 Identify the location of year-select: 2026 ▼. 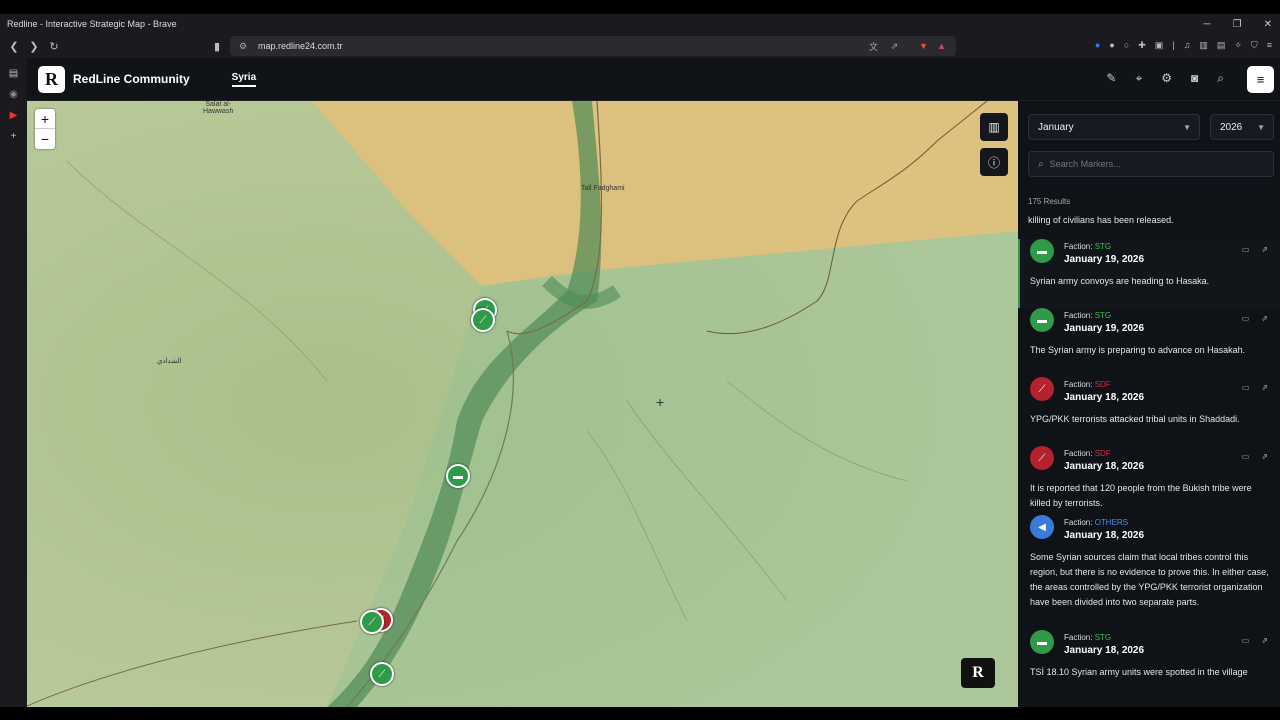
(1242, 127).